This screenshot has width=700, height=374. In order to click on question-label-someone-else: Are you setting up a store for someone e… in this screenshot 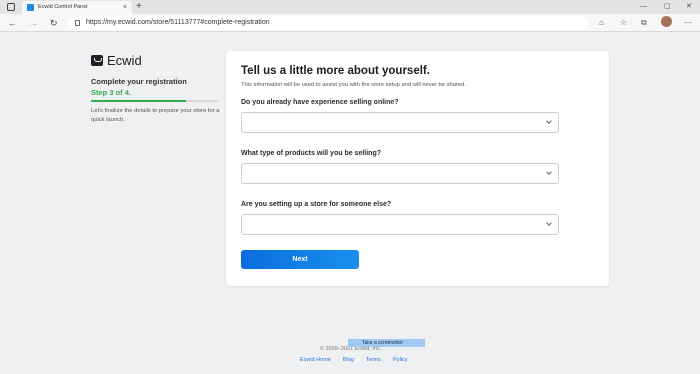, I will do `click(316, 204)`.